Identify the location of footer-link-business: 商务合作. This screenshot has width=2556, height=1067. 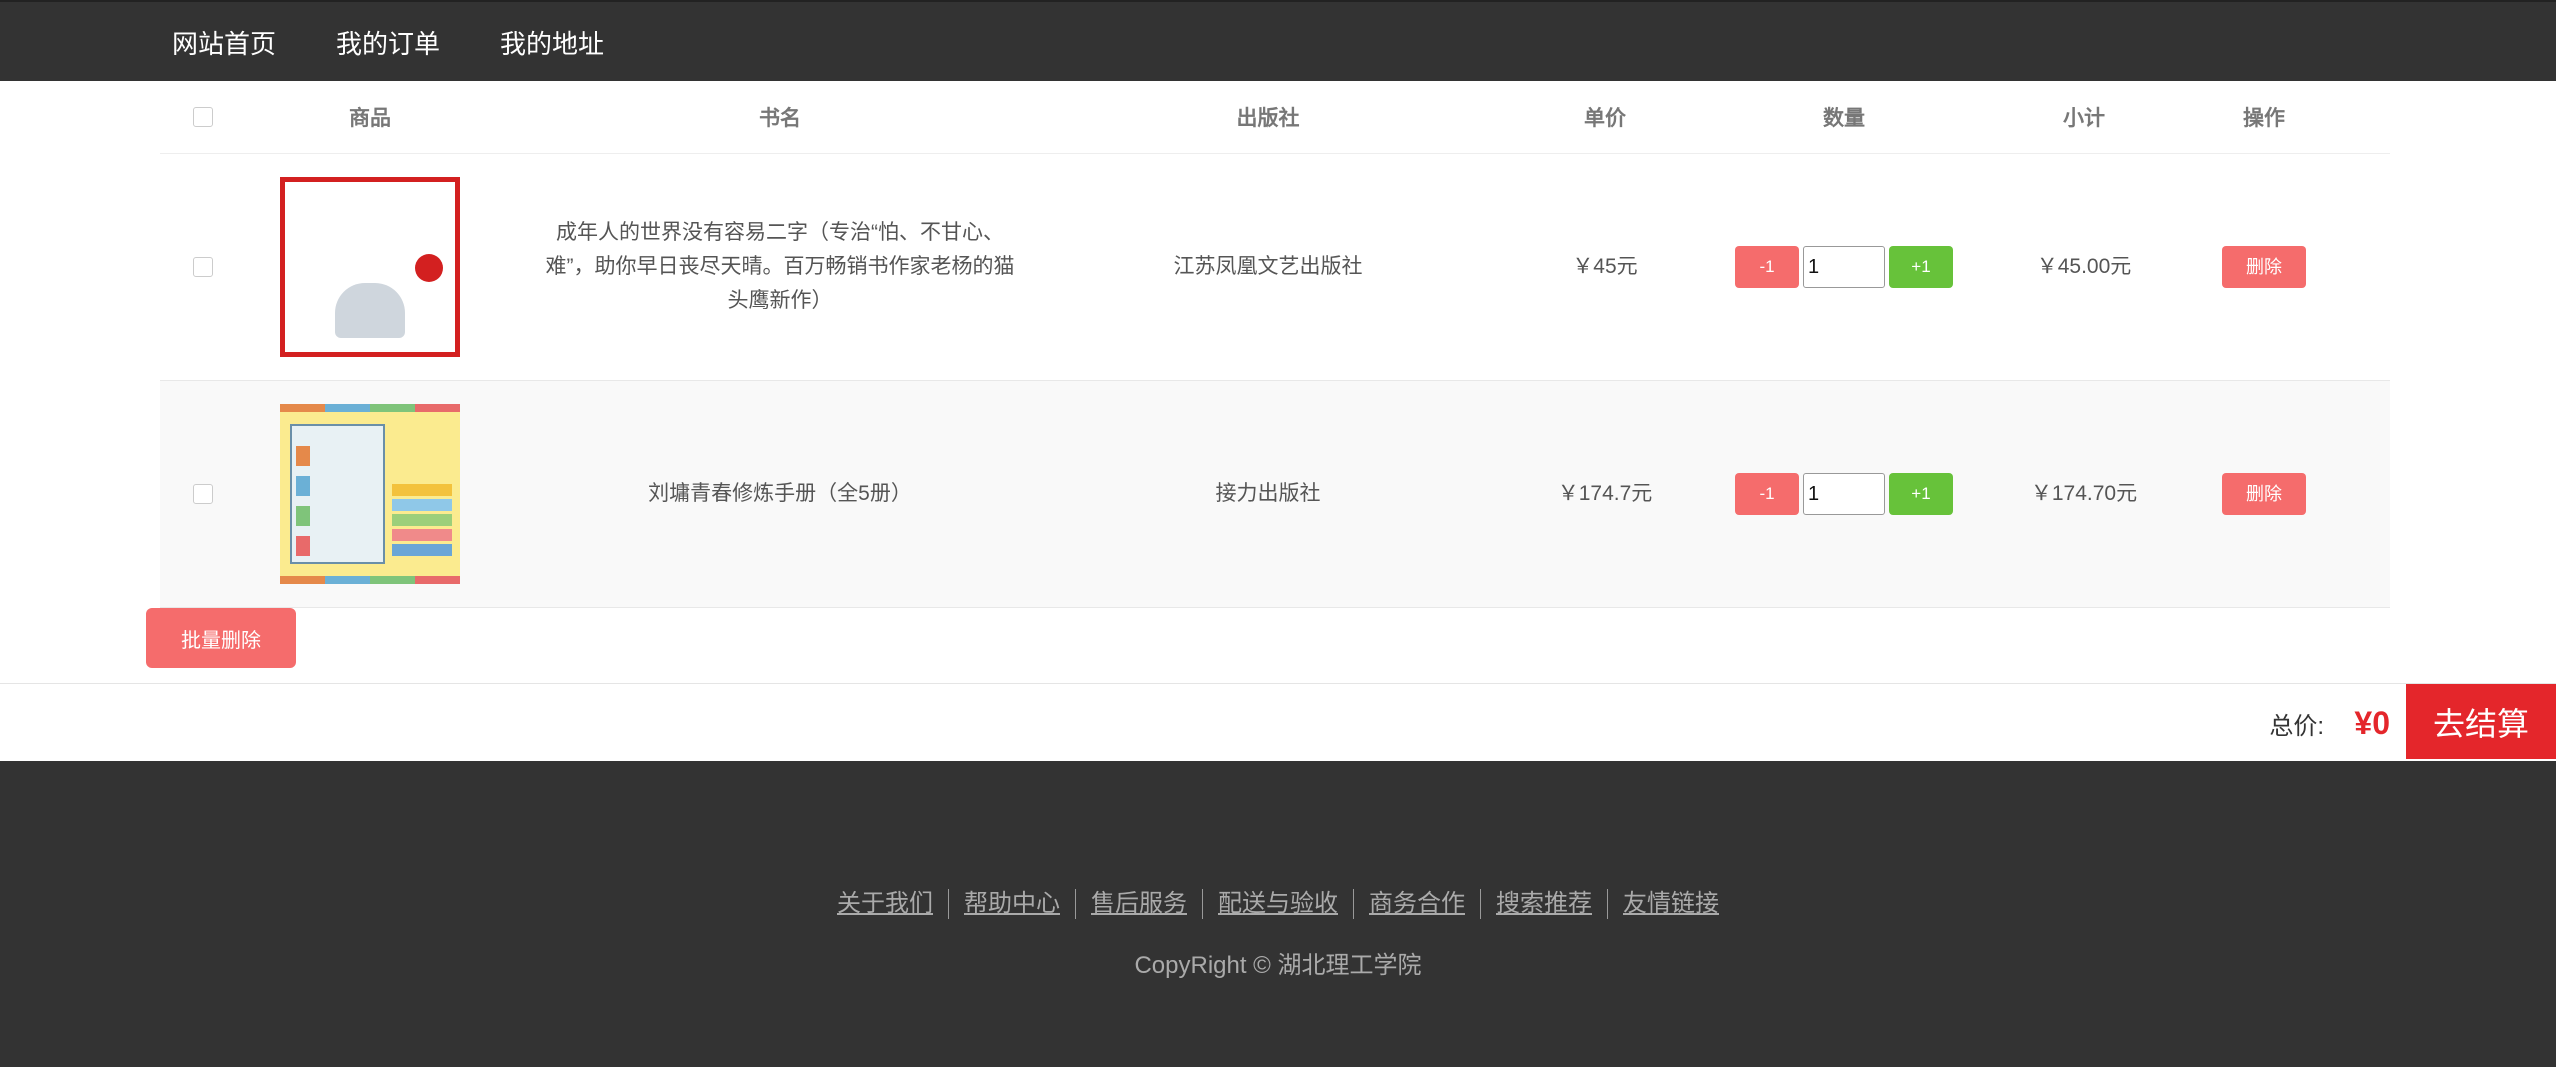
(1416, 904).